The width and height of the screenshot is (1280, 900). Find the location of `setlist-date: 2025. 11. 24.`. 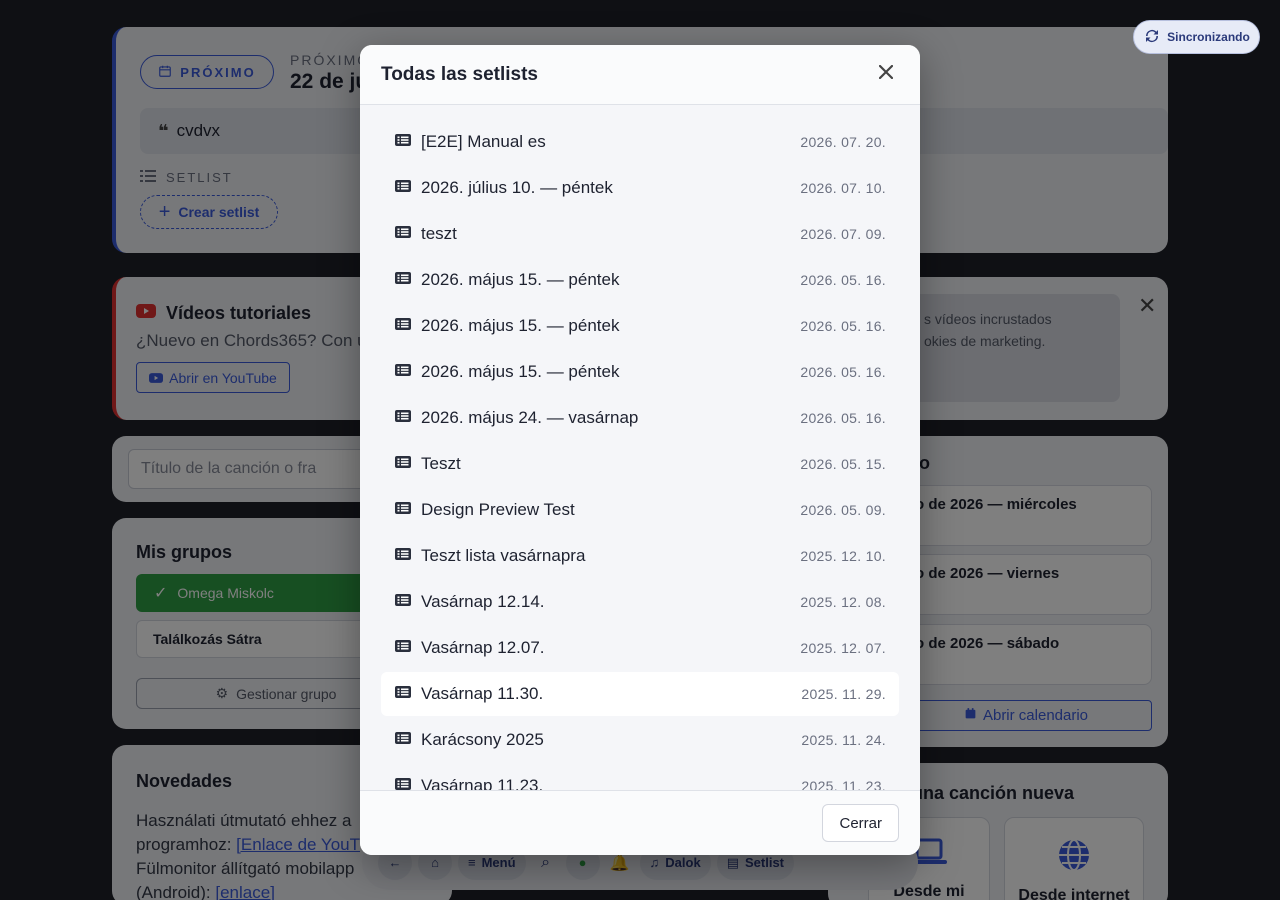

setlist-date: 2025. 11. 24. is located at coordinates (843, 740).